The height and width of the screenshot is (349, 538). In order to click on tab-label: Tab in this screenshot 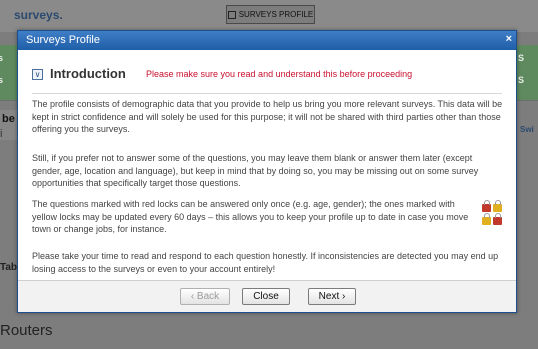, I will do `click(8, 267)`.